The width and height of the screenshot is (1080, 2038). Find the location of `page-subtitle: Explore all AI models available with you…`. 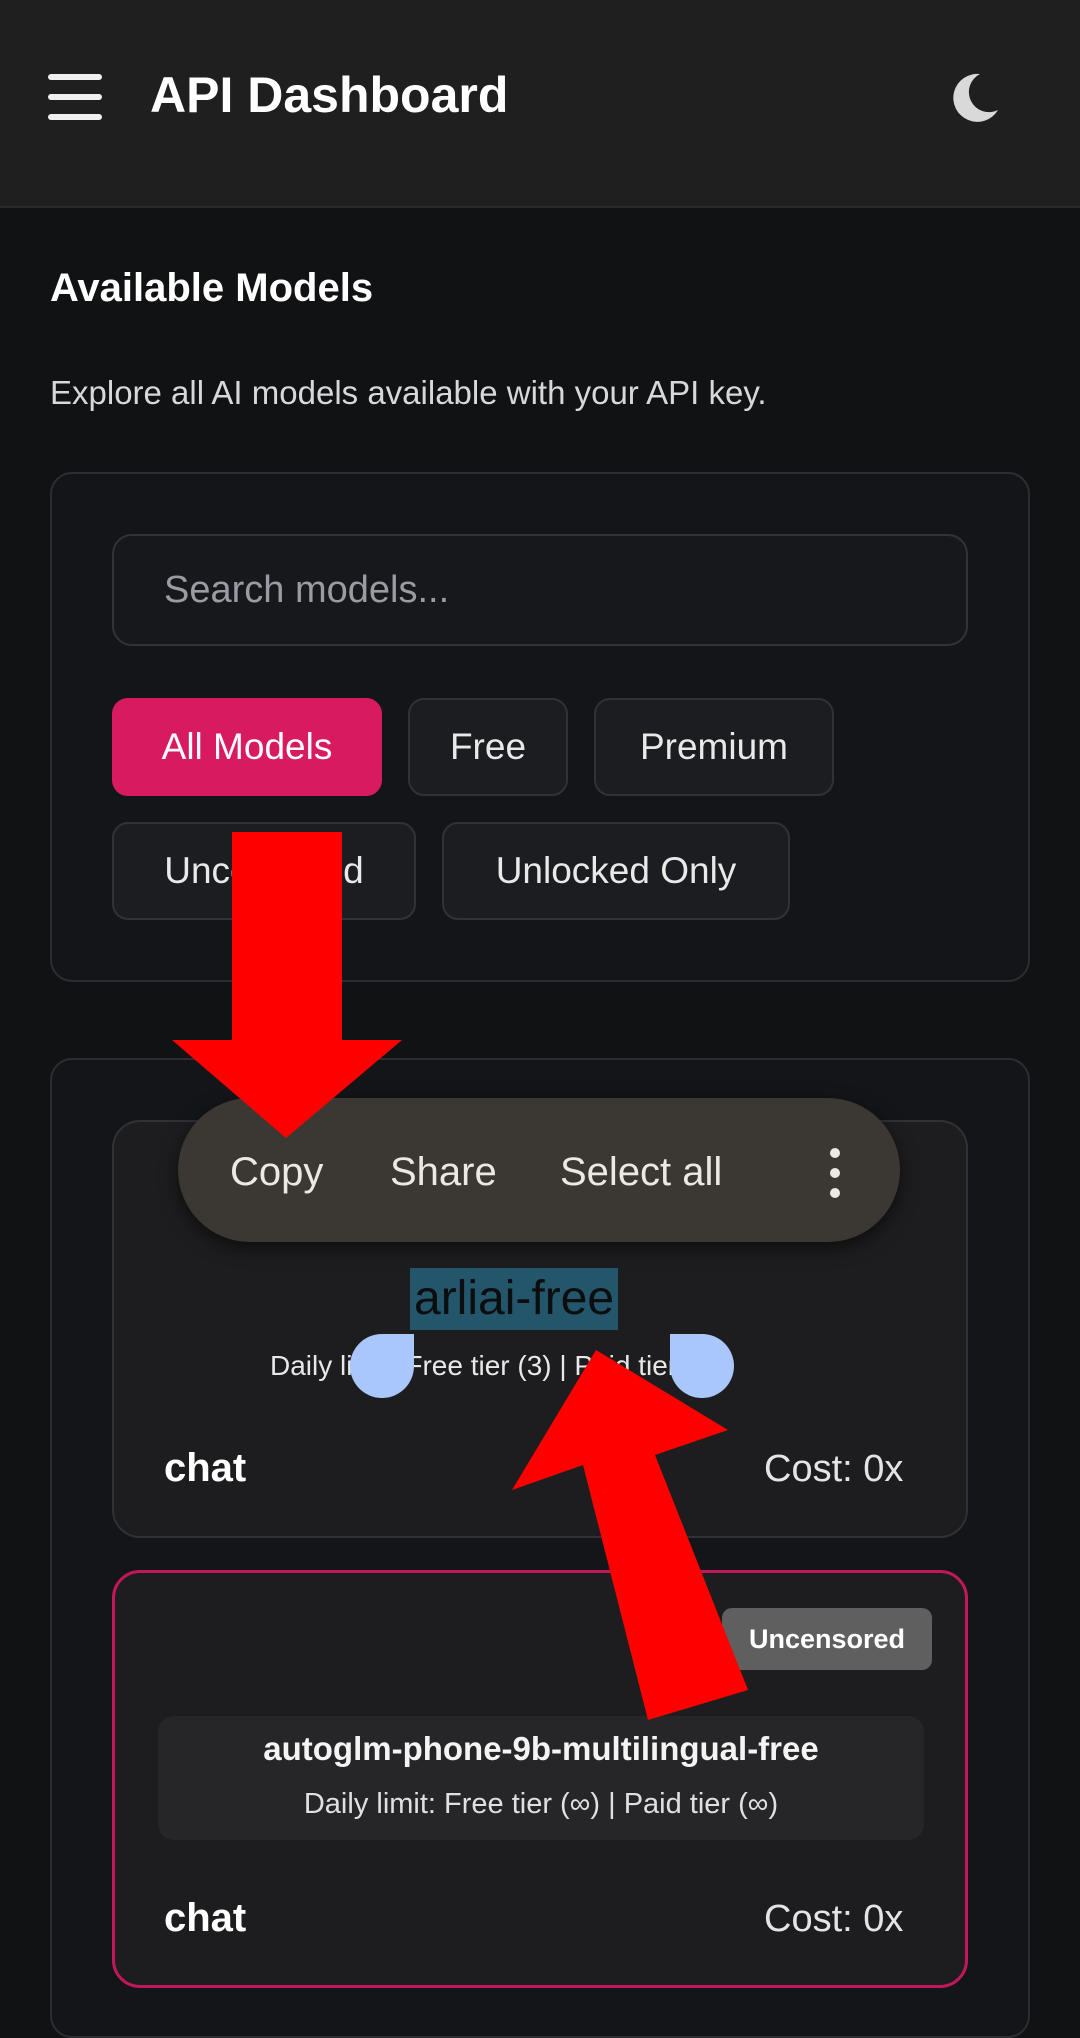

page-subtitle: Explore all AI models available with you… is located at coordinates (408, 392).